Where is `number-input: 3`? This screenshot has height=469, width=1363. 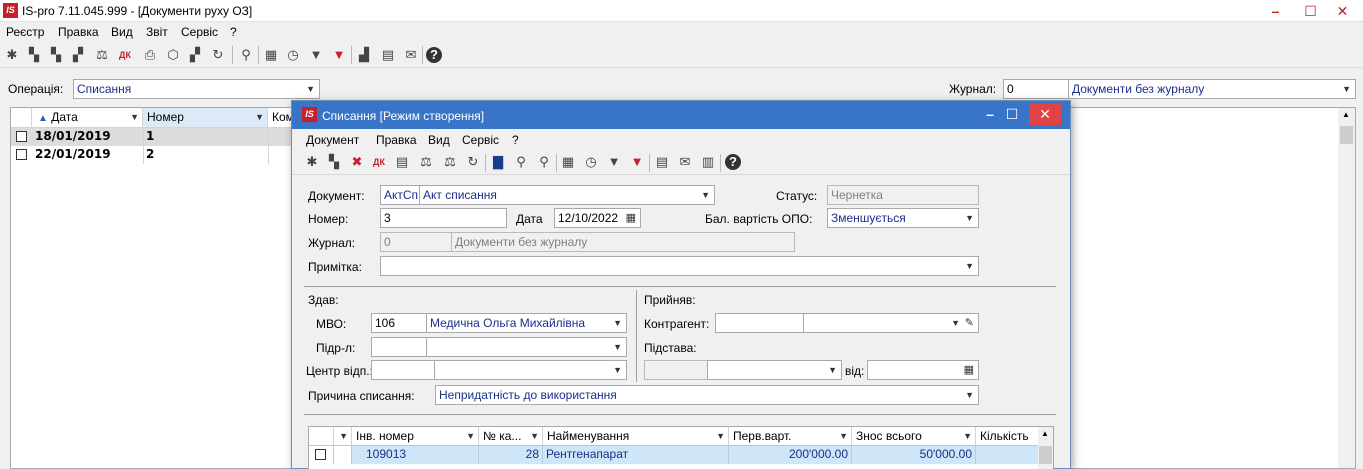
number-input: 3 is located at coordinates (443, 218).